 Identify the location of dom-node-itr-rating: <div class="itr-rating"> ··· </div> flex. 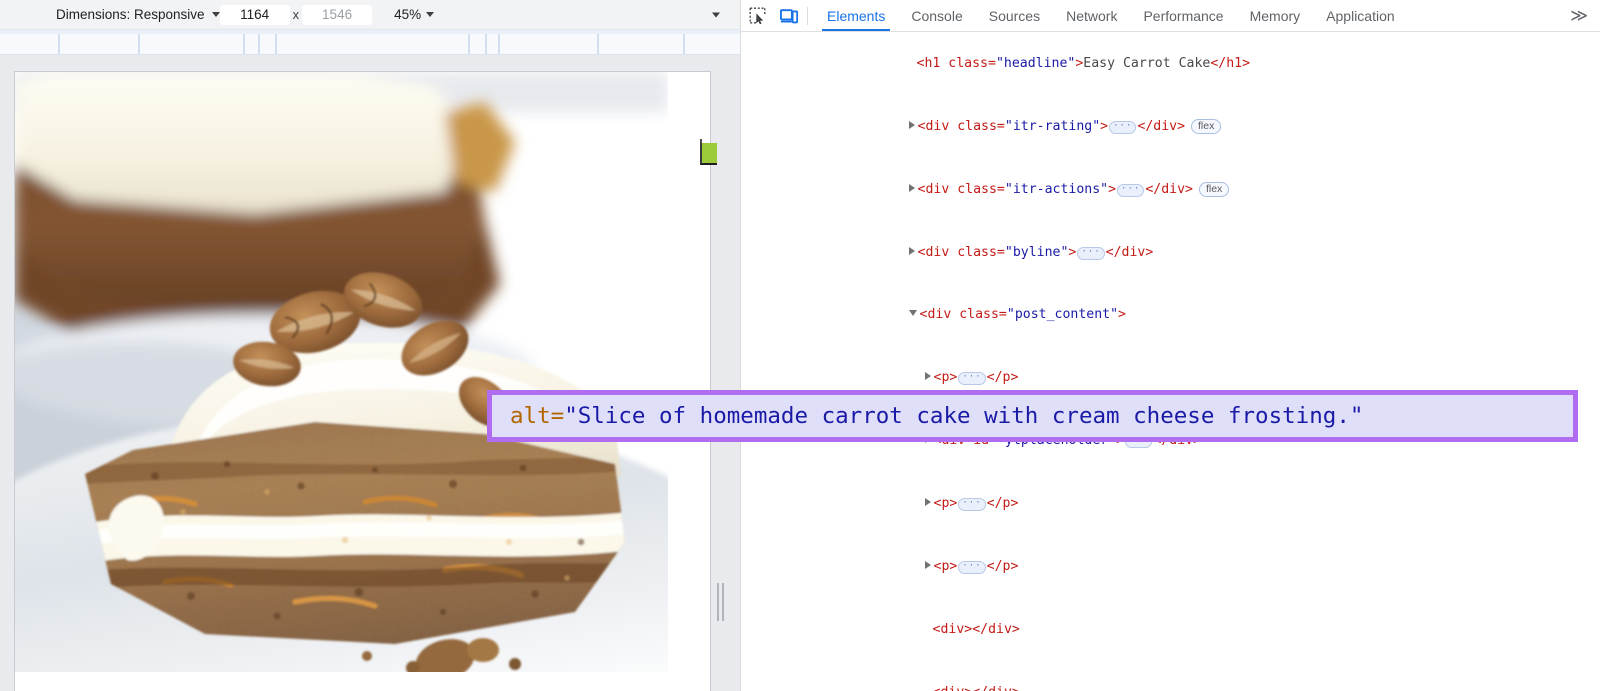
(1170, 127).